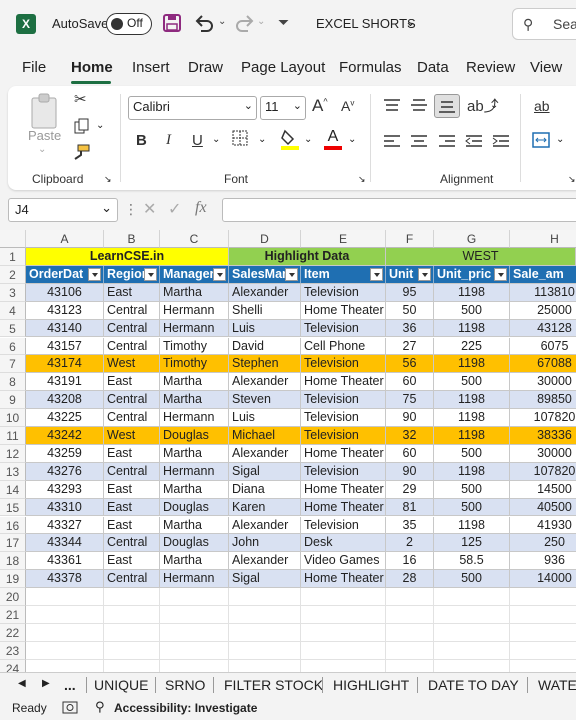 This screenshot has height=720, width=576. What do you see at coordinates (13, 507) in the screenshot?
I see `row-header: 15` at bounding box center [13, 507].